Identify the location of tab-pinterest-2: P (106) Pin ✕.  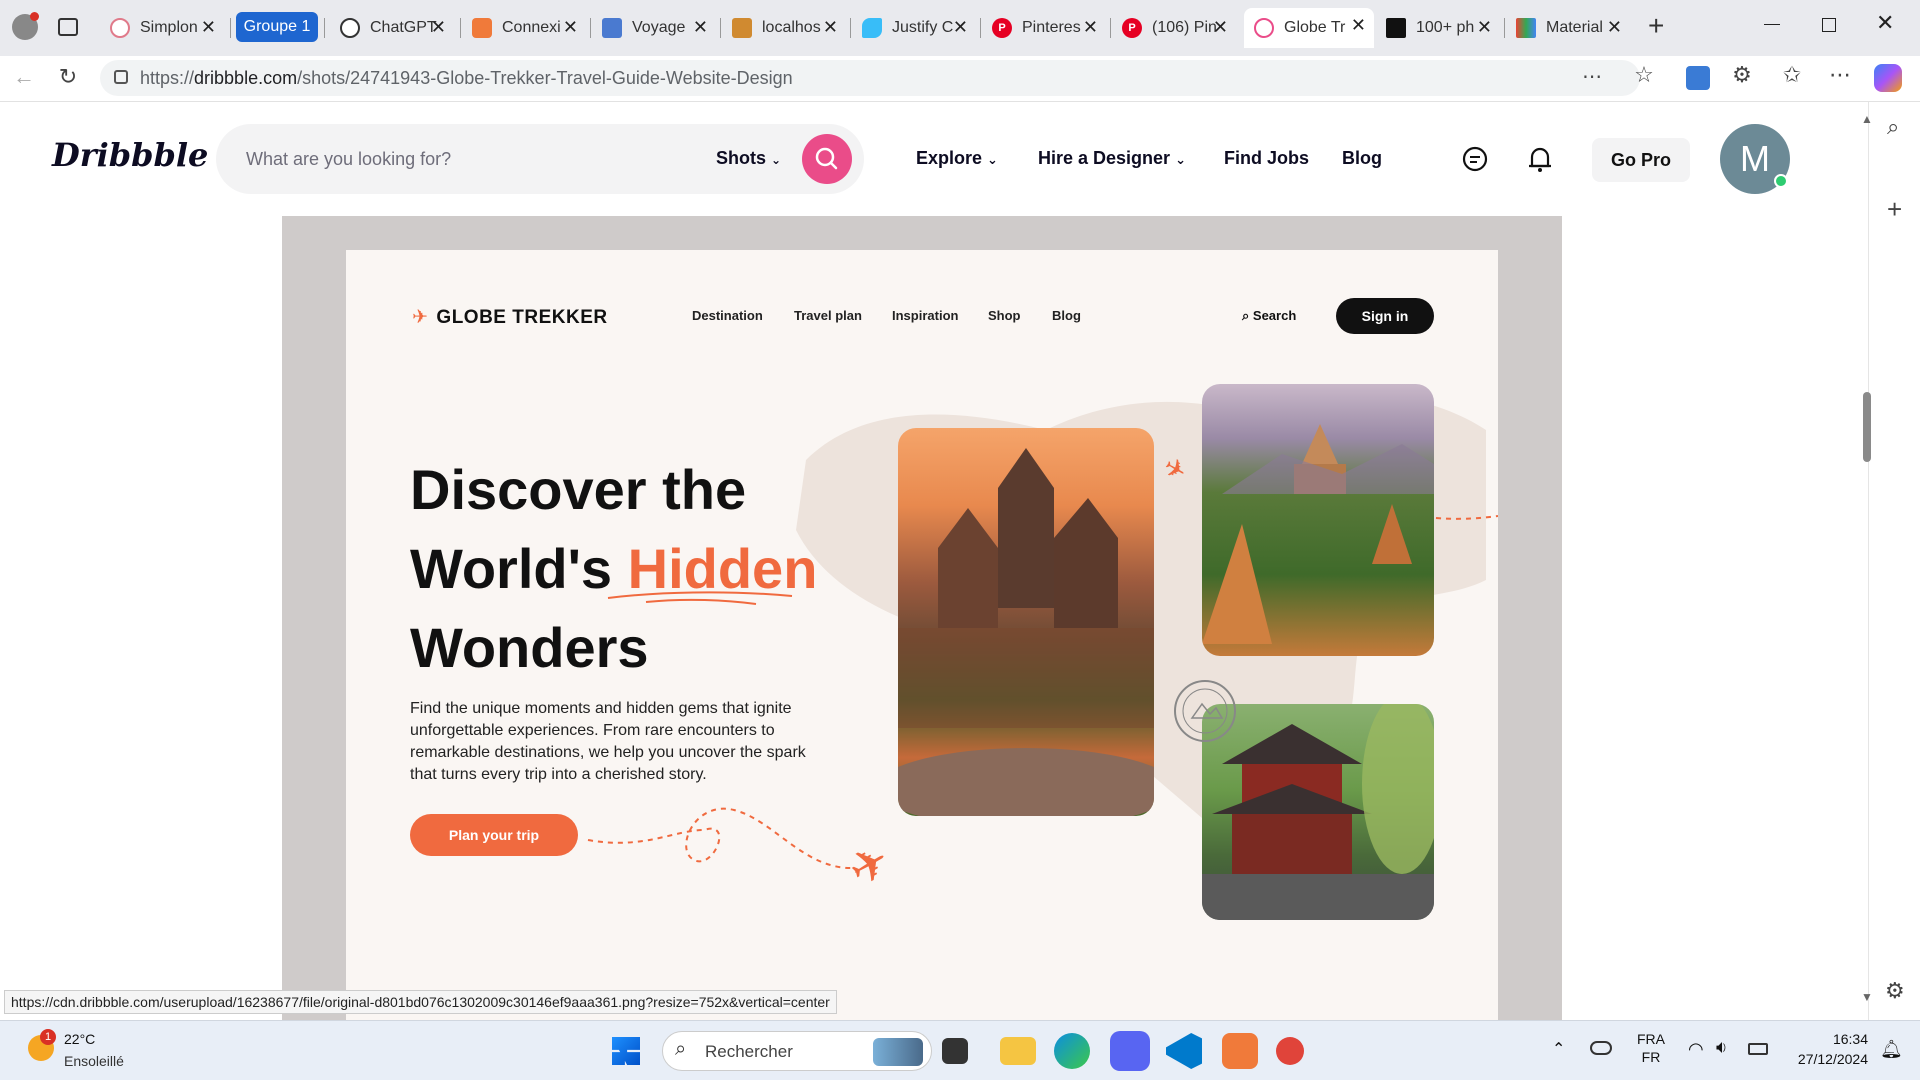
(1174, 28).